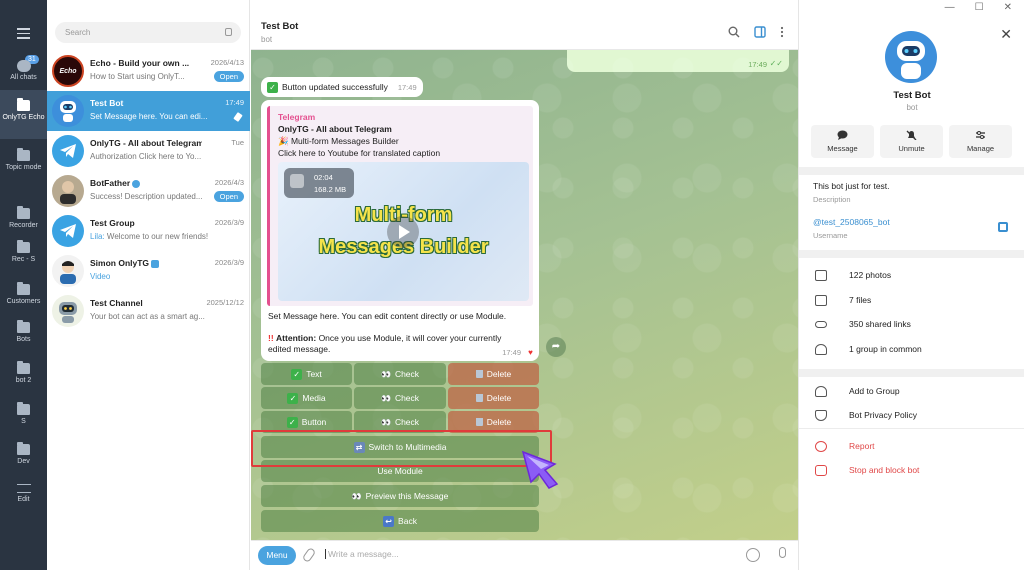  Describe the element at coordinates (493, 398) in the screenshot. I see `delete-media-button: Delete` at that location.